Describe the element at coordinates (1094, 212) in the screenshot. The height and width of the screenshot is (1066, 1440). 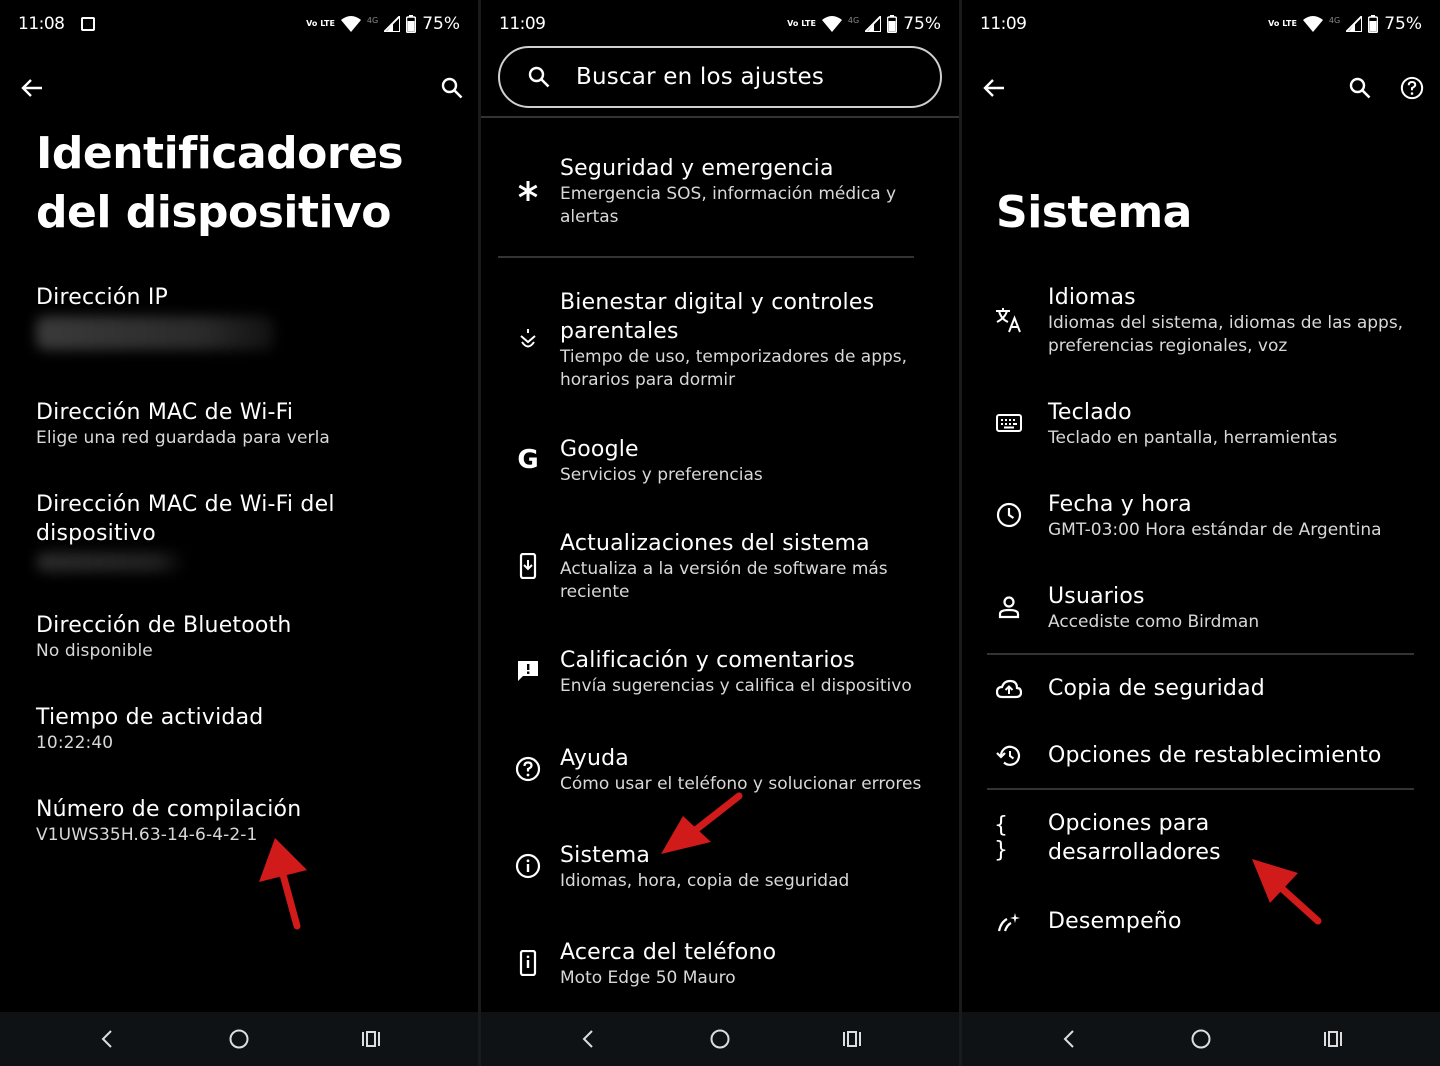
I see `page-title: Sistema` at that location.